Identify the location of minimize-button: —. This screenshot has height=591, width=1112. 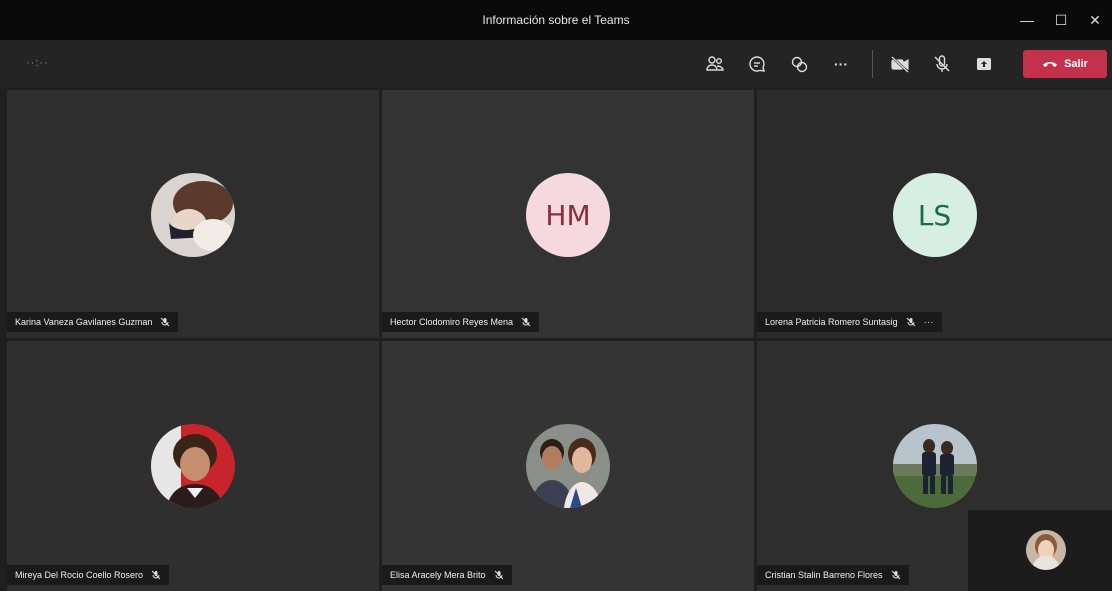
(1027, 20).